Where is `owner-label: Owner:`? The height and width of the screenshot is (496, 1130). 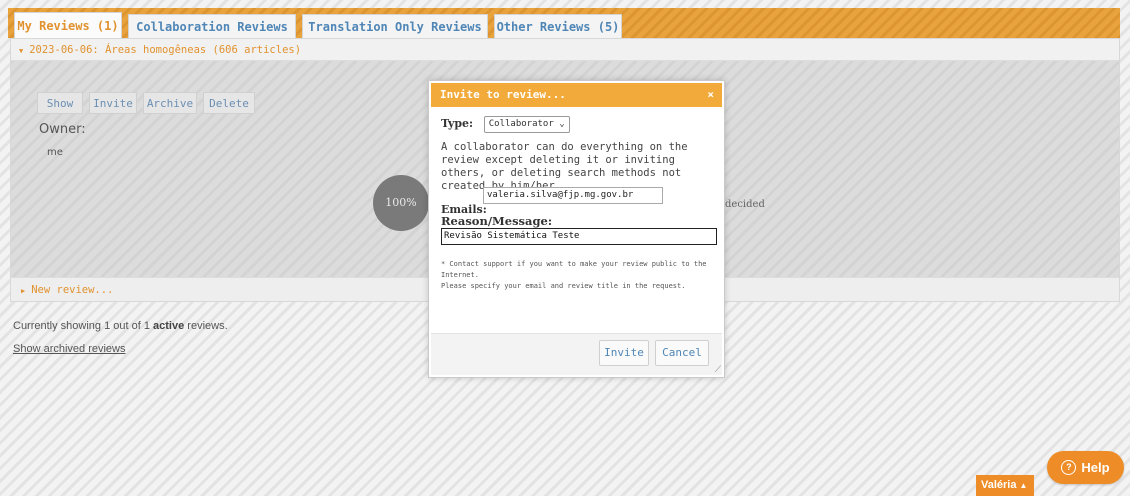
owner-label: Owner: is located at coordinates (62, 129).